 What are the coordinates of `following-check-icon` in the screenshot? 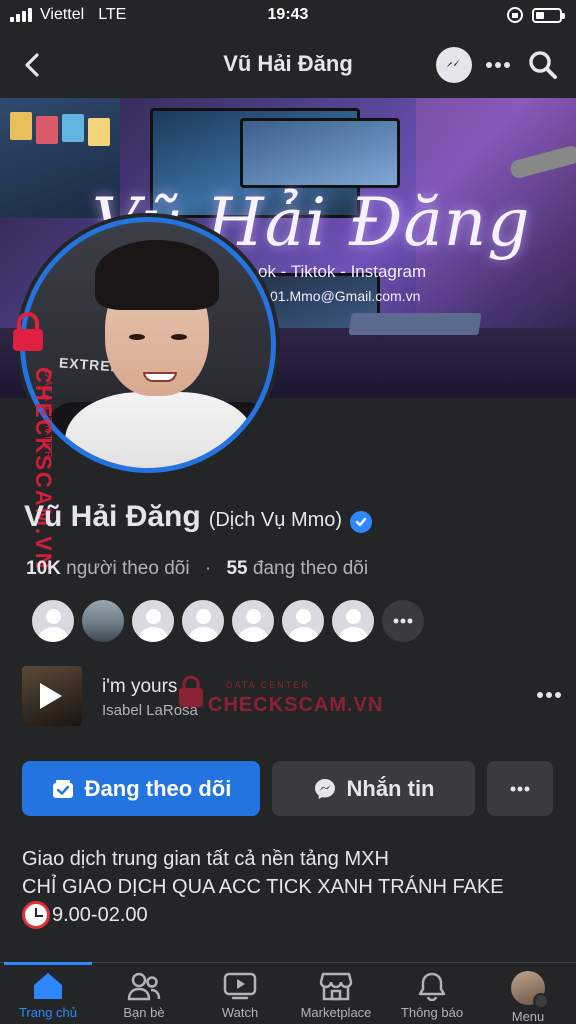 It's located at (62, 788).